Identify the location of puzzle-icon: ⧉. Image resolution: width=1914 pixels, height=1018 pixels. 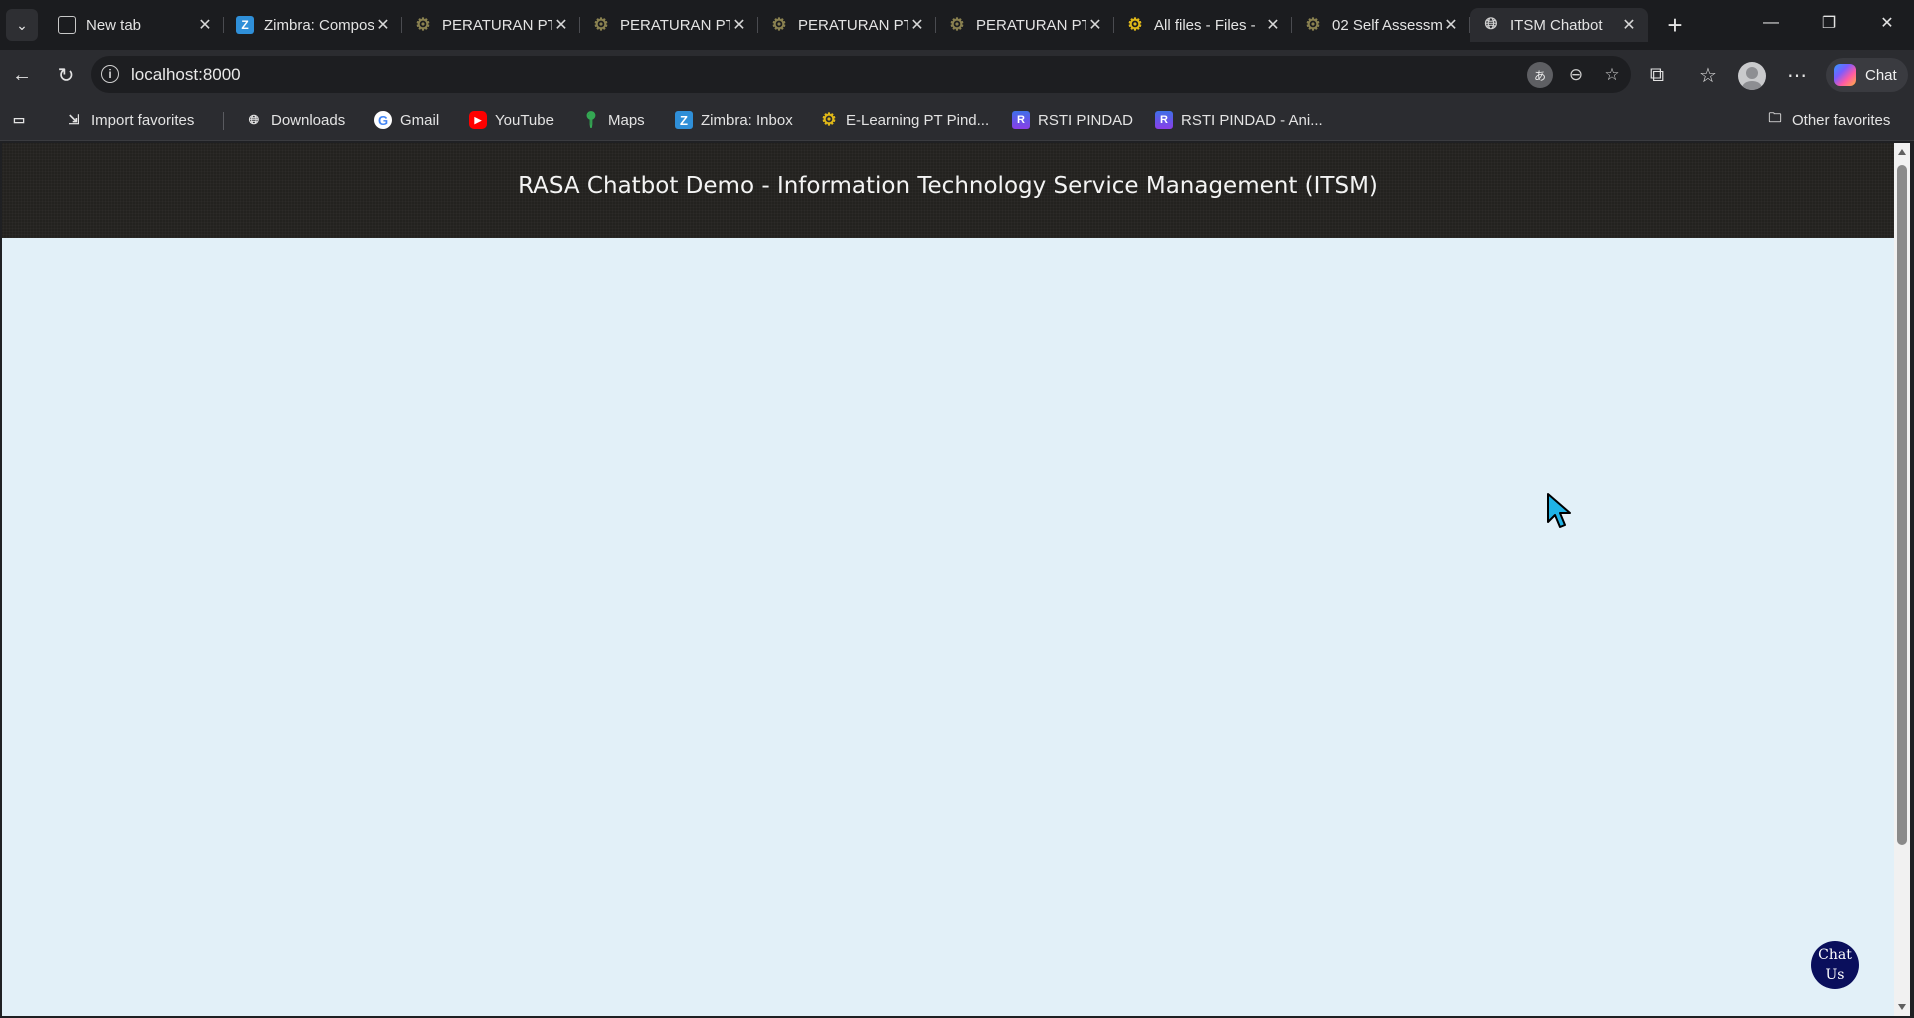
(1657, 74).